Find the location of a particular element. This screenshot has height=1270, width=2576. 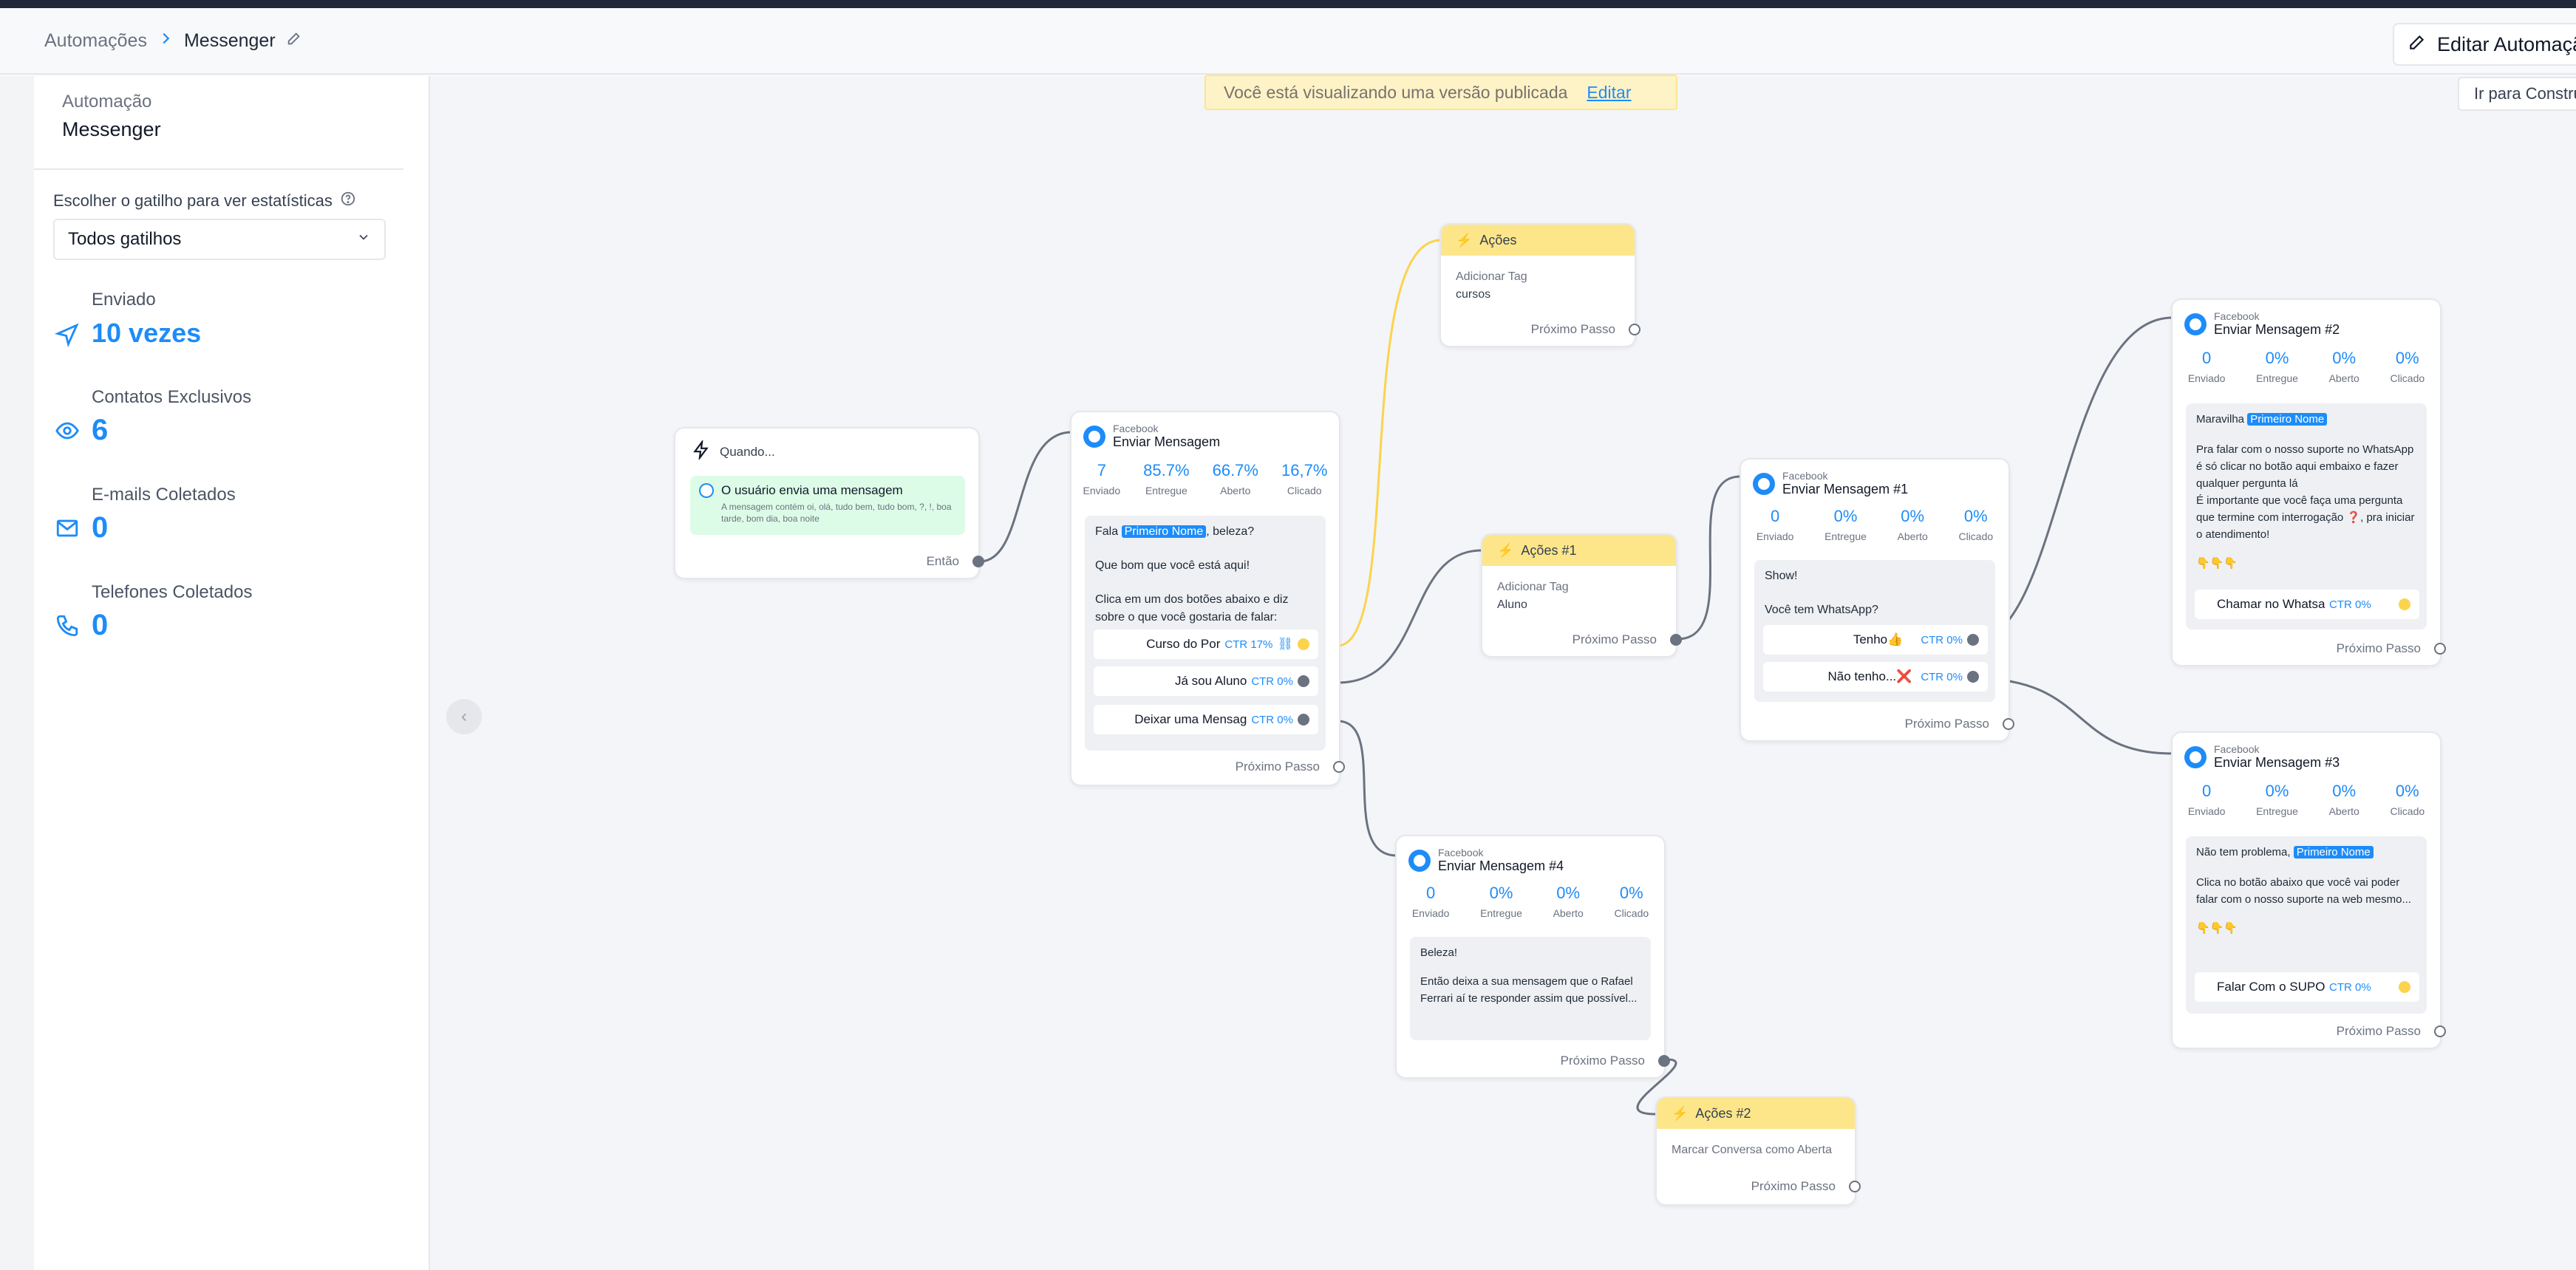

actions-title: Ações is located at coordinates (1498, 239).